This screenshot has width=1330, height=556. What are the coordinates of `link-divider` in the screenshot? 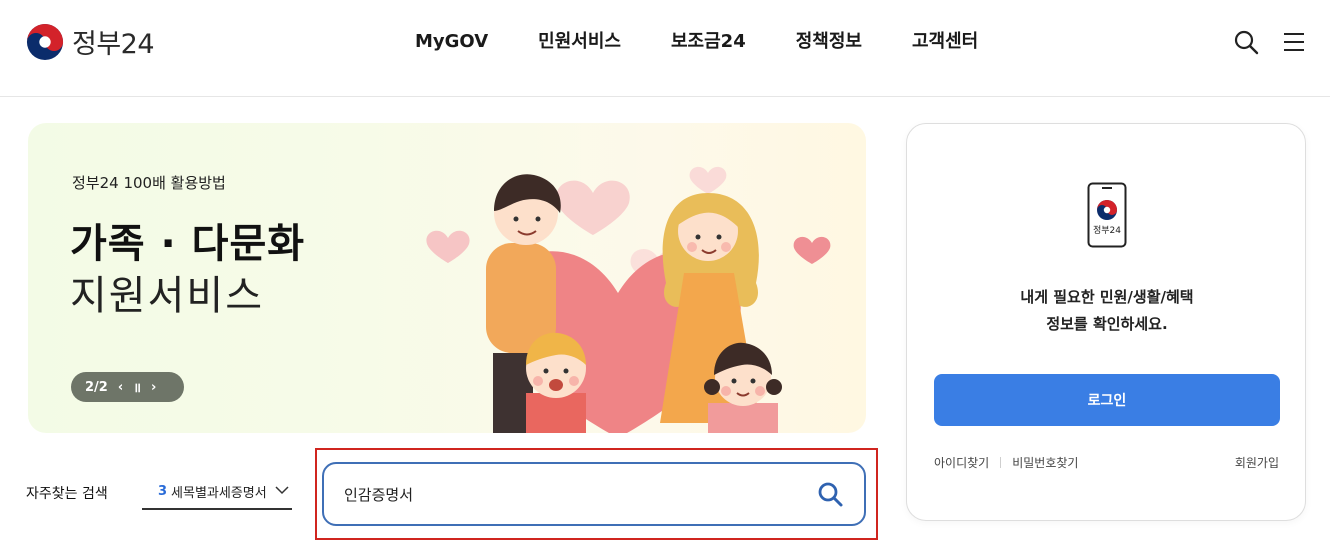 It's located at (1001, 462).